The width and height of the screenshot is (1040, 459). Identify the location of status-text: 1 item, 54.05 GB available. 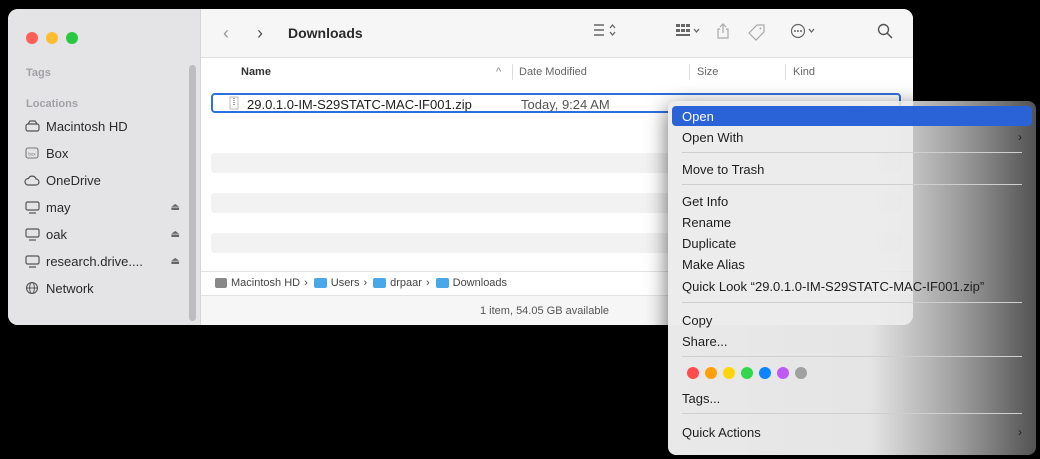
(545, 311).